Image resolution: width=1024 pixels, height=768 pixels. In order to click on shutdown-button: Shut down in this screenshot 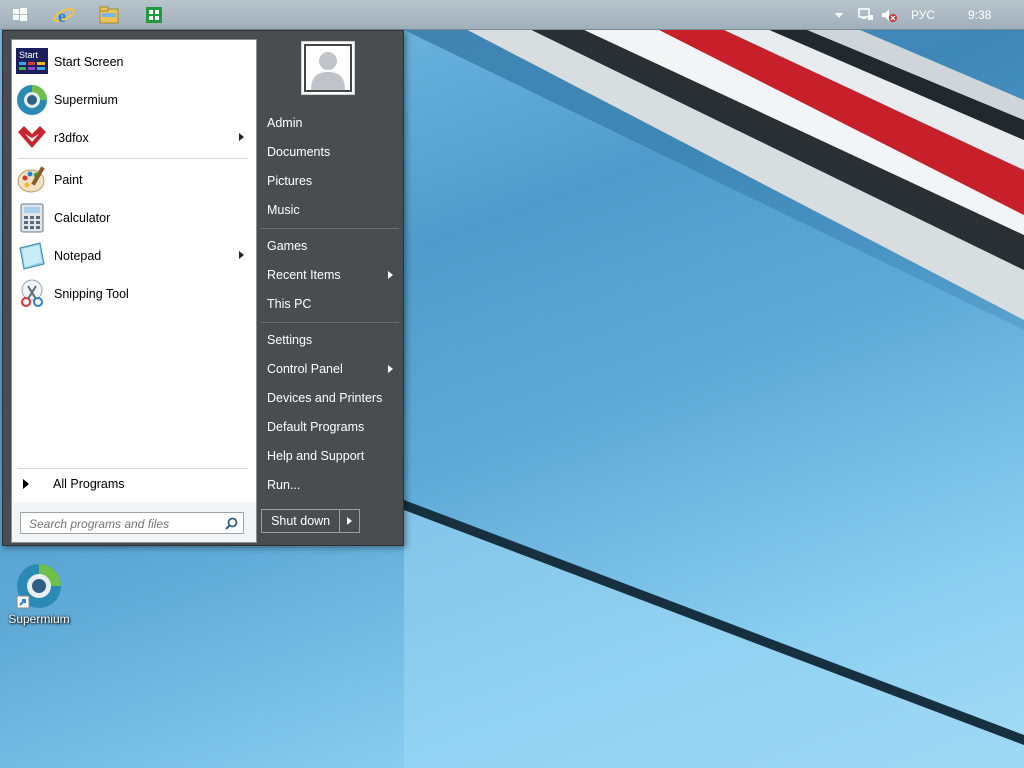, I will do `click(301, 521)`.